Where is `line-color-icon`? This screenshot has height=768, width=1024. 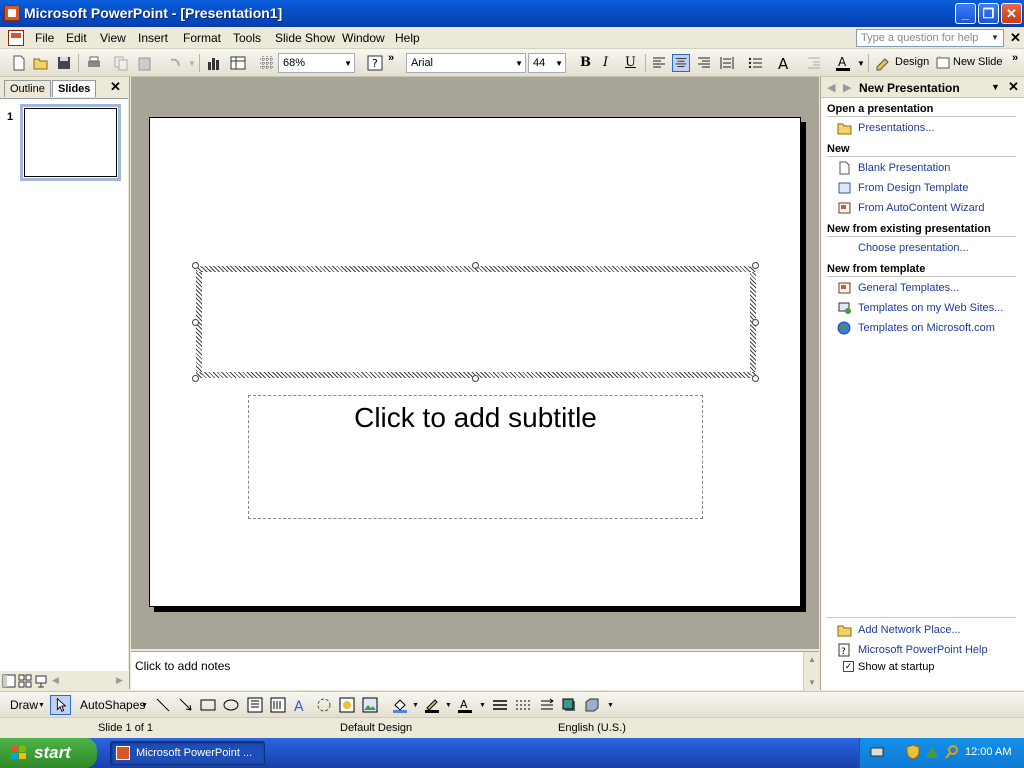 line-color-icon is located at coordinates (432, 705).